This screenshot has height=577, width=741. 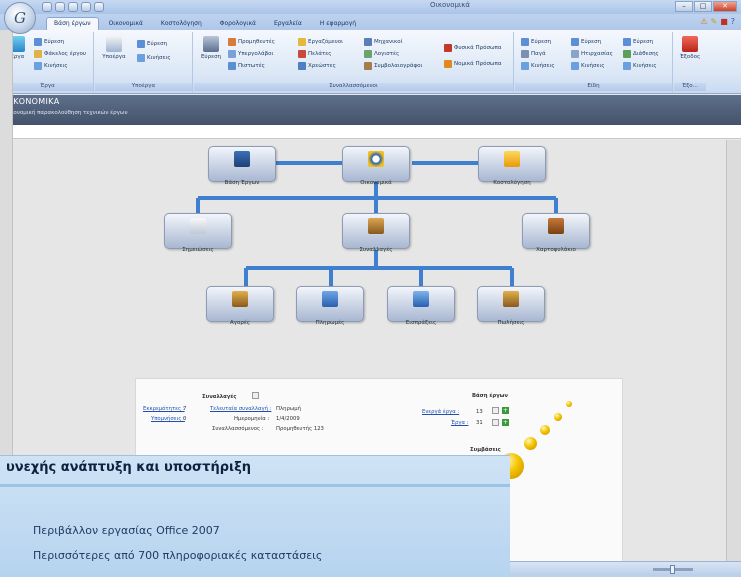 I want to click on orb-letter: G, so click(x=20, y=18).